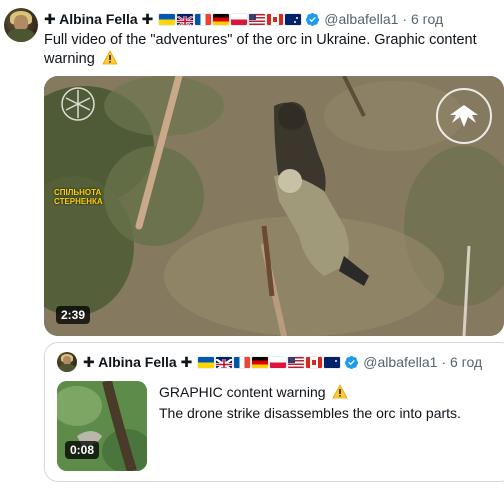  I want to click on channel-logo-left-icon, so click(78, 104).